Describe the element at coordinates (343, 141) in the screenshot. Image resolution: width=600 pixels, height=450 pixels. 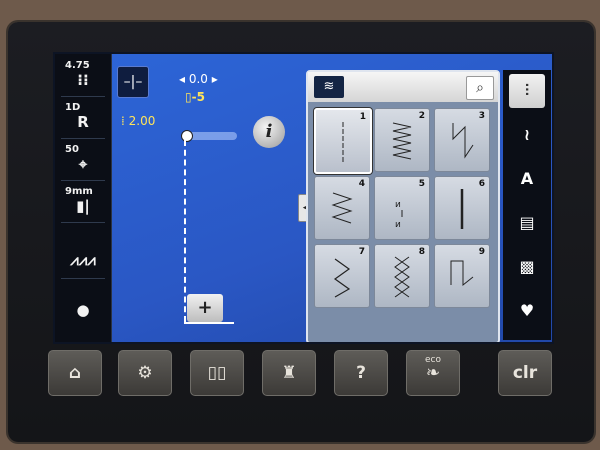
I see `stitch-cell-1: 1` at that location.